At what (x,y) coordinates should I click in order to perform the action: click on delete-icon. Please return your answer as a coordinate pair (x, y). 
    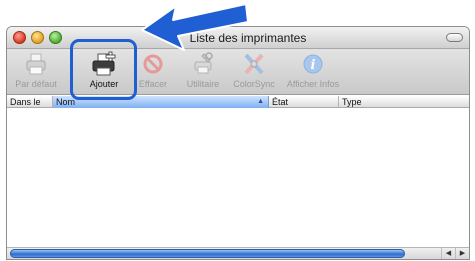
    Looking at the image, I should click on (153, 64).